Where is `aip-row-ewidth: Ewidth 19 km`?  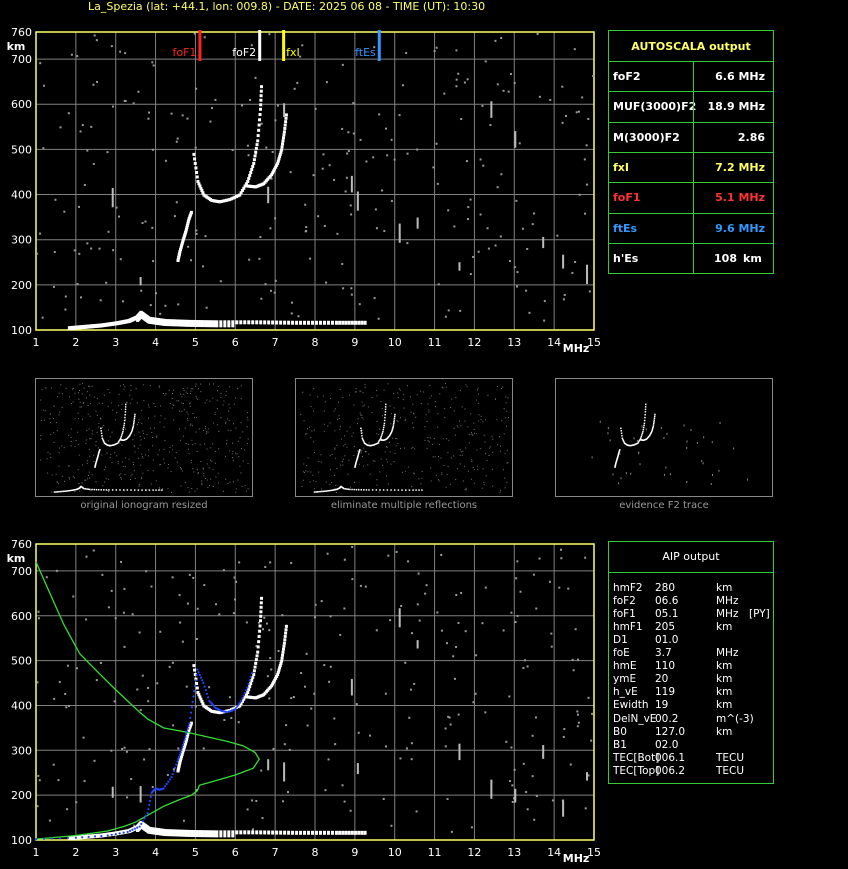
aip-row-ewidth: Ewidth 19 km is located at coordinates (692, 705).